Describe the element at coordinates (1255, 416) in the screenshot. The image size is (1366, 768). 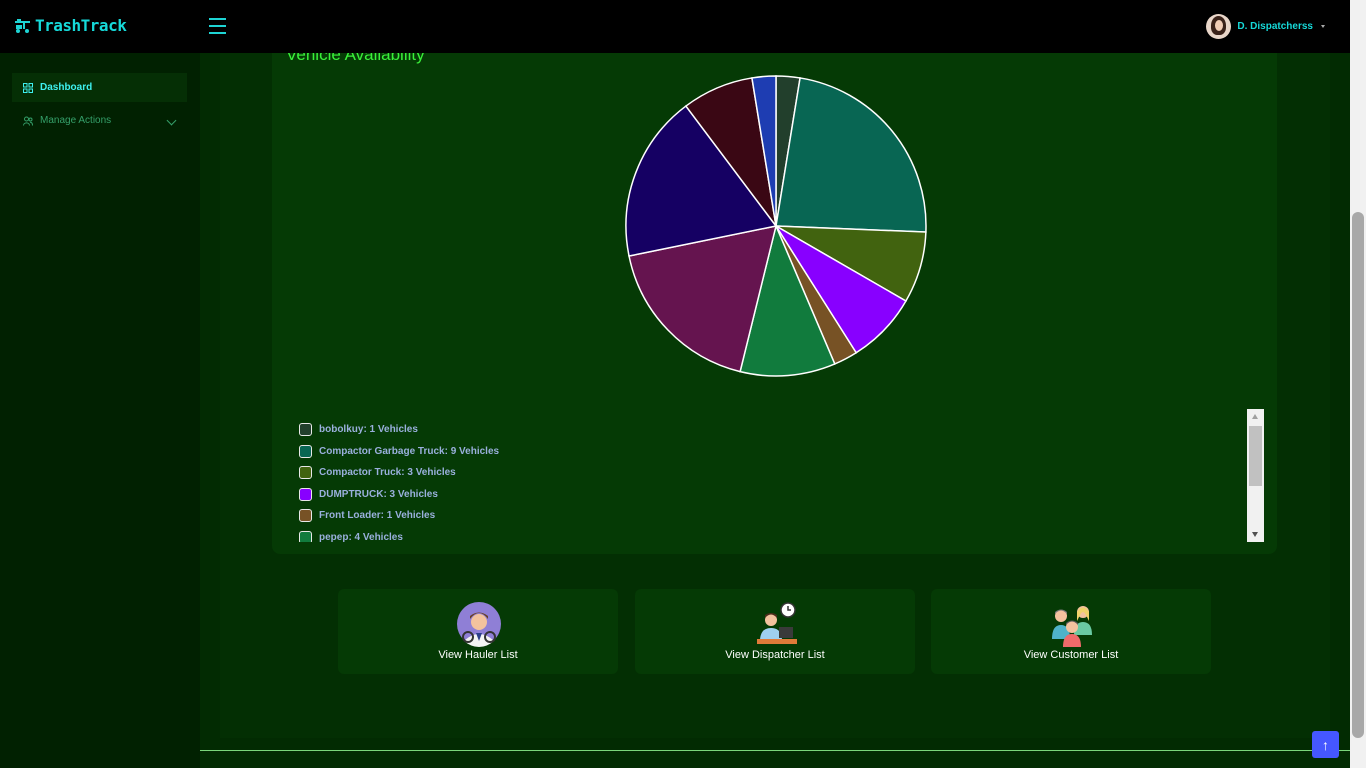
I see `scroll-up-arrow-icon` at that location.